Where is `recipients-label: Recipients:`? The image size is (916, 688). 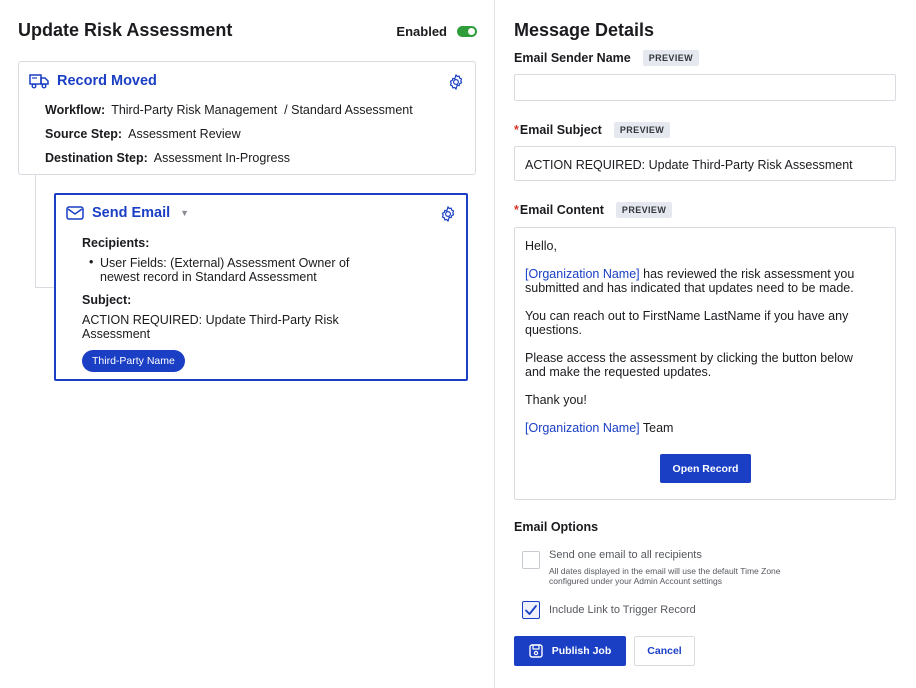 recipients-label: Recipients: is located at coordinates (116, 243).